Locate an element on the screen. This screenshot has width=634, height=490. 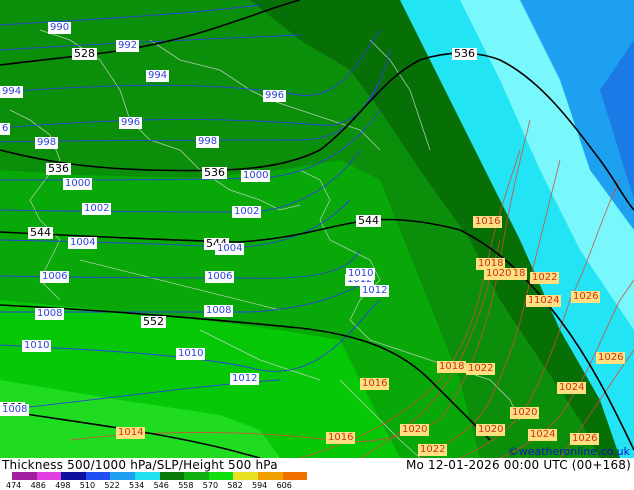
legend-tick: 486 is located at coordinates (38, 485).